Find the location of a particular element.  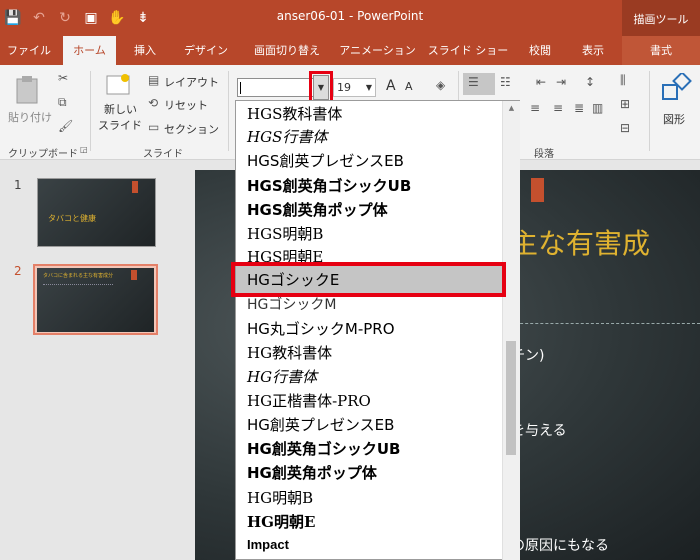

paste-label: 貼り付け is located at coordinates (30, 117).